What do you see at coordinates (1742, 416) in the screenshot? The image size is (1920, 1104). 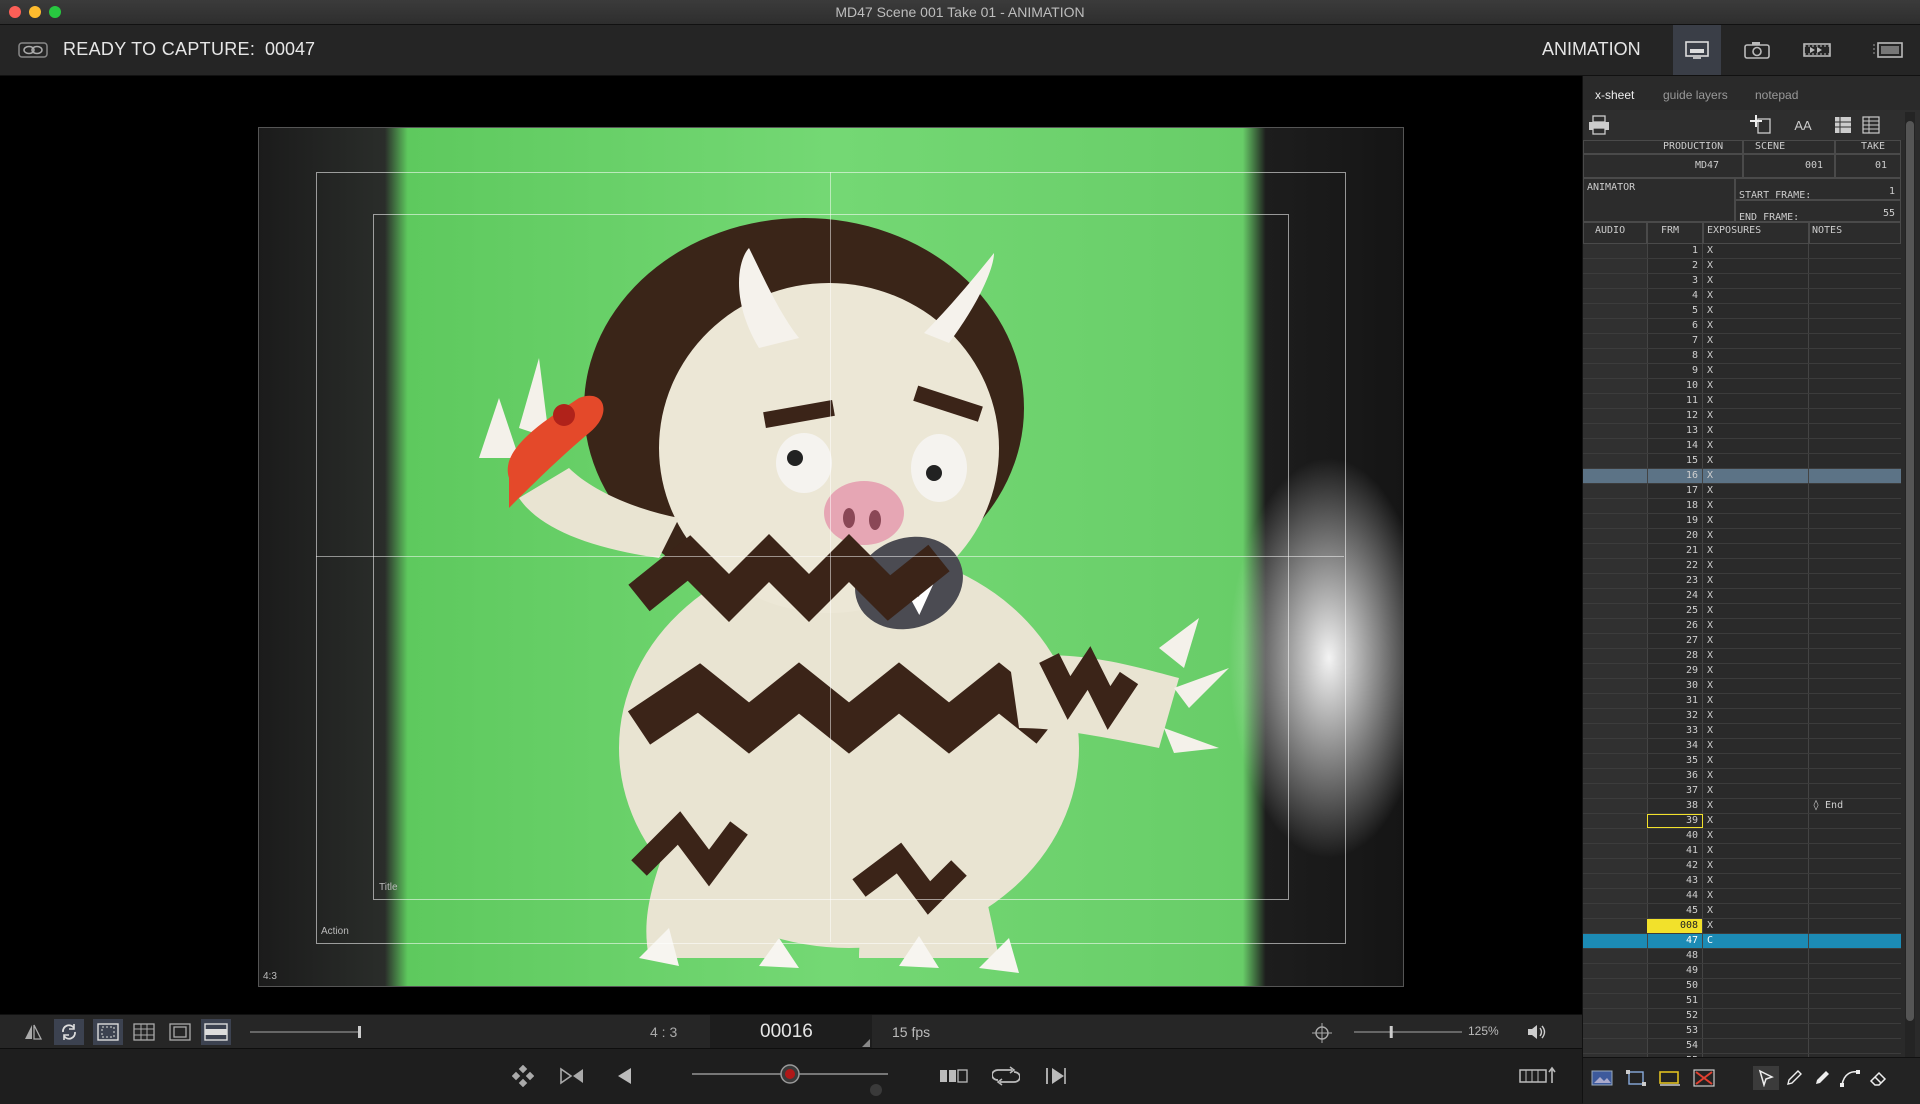 I see `x-sheet-row: 12 X` at bounding box center [1742, 416].